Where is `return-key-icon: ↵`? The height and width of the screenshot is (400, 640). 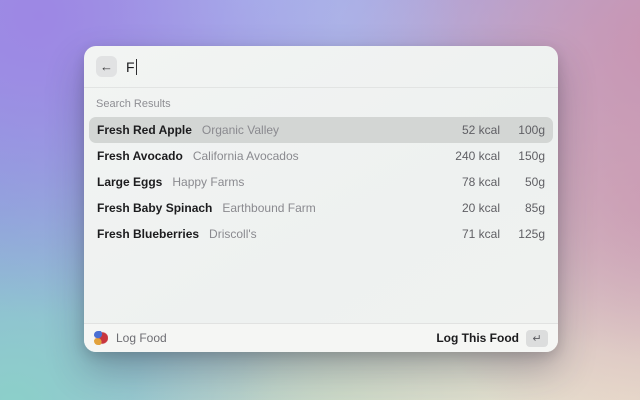
return-key-icon: ↵ is located at coordinates (537, 338).